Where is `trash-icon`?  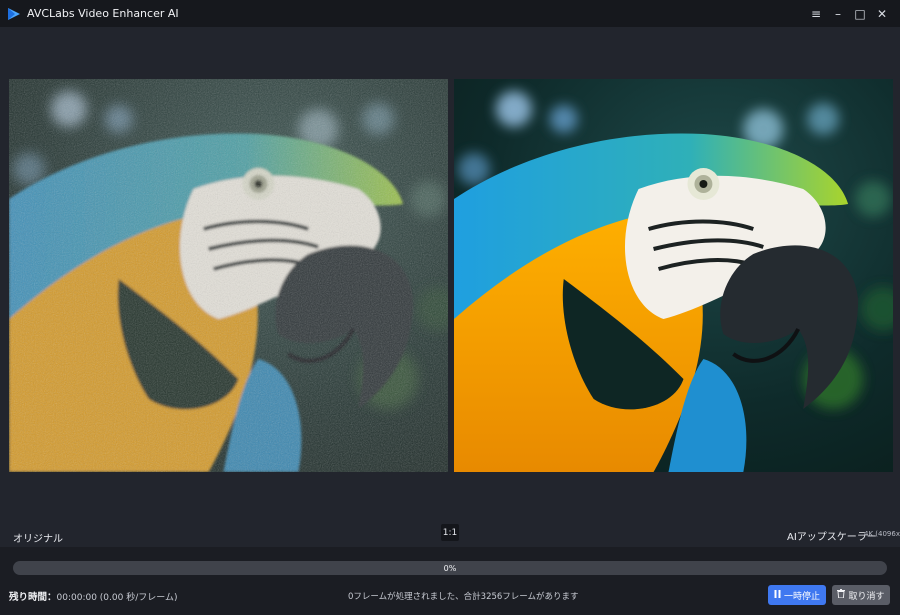 trash-icon is located at coordinates (841, 595).